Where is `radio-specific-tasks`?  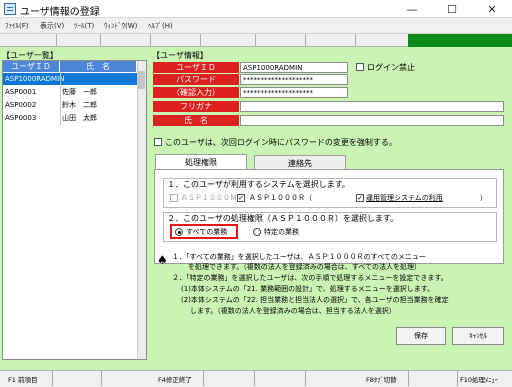 radio-specific-tasks is located at coordinates (257, 232).